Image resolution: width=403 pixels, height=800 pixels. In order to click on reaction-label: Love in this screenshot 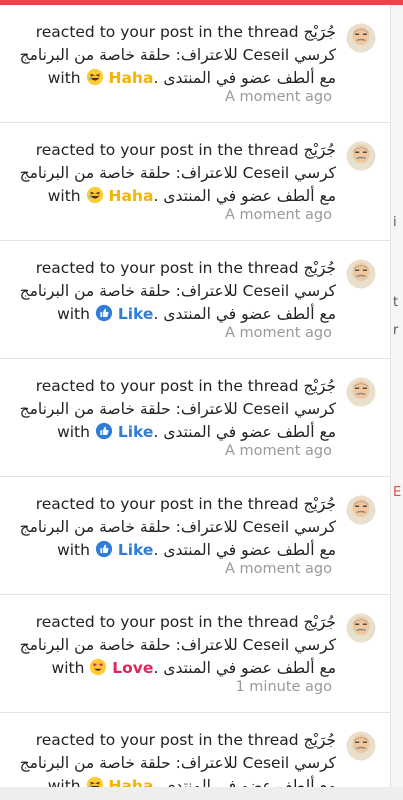, I will do `click(133, 668)`.